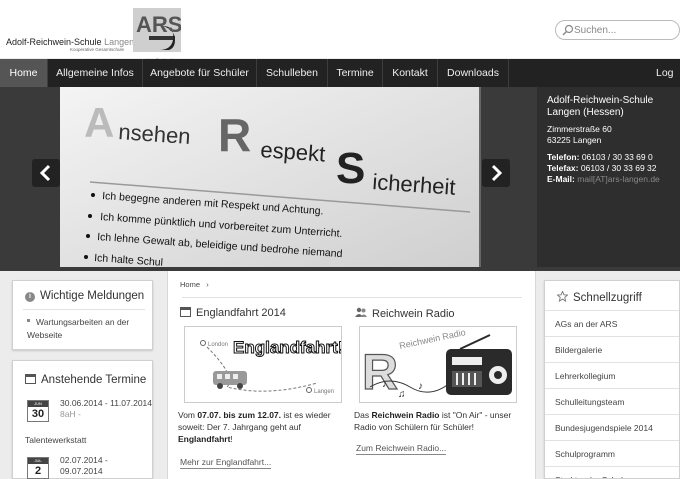 Image resolution: width=680 pixels, height=479 pixels. Describe the element at coordinates (405, 415) in the screenshot. I see `radio-text-name: Reichwein Radio` at that location.